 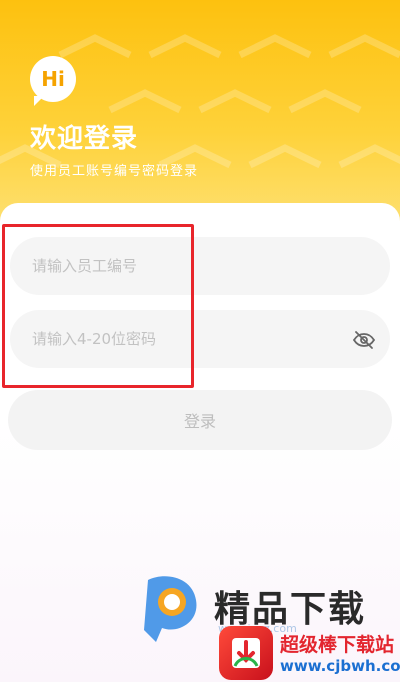 What do you see at coordinates (53, 81) in the screenshot?
I see `hi-logo-badge: Hi` at bounding box center [53, 81].